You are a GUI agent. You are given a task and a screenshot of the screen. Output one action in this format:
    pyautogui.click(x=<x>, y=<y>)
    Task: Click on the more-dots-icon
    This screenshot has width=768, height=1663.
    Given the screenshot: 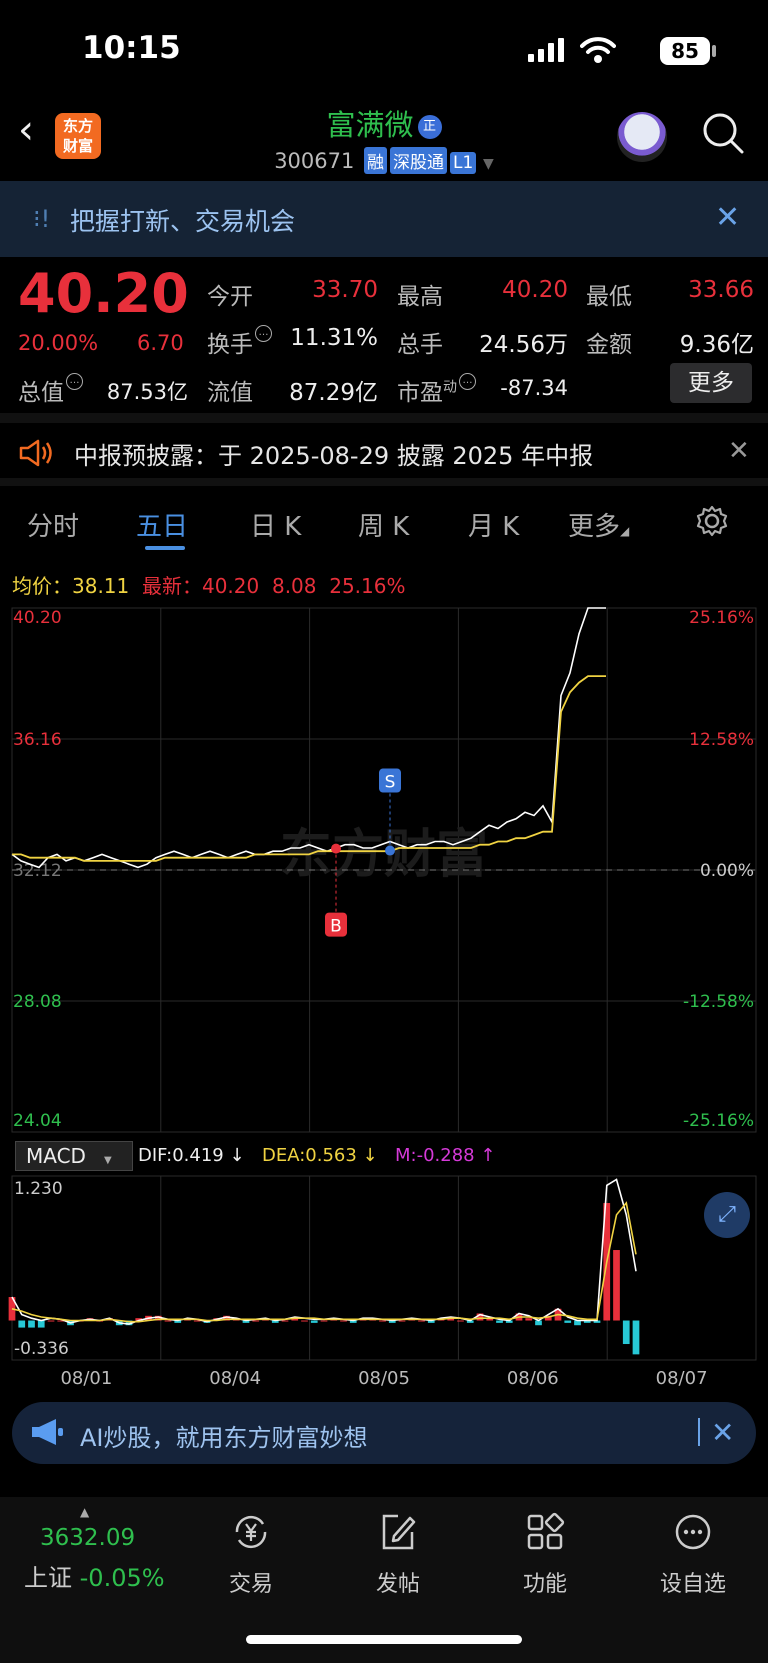 What is the action you would take?
    pyautogui.click(x=693, y=1532)
    